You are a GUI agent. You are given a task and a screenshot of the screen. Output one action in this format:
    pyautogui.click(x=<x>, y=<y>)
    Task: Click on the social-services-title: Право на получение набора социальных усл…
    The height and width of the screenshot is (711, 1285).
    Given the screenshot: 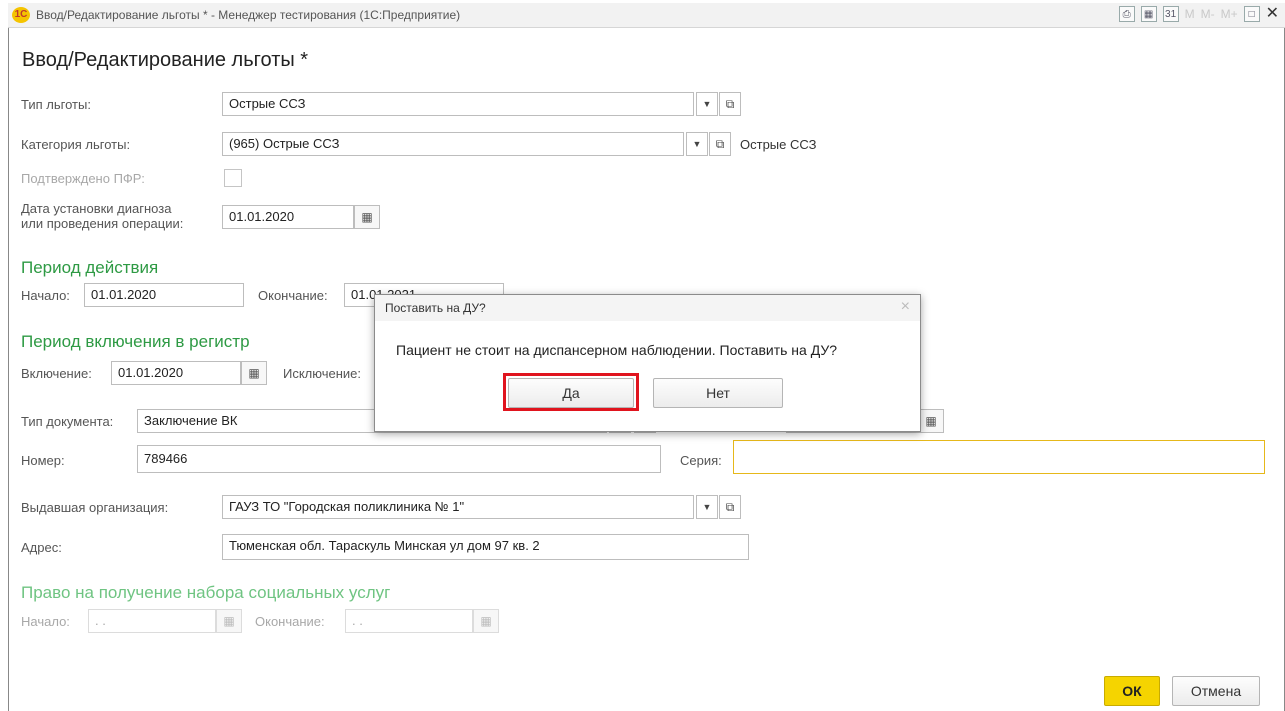 What is the action you would take?
    pyautogui.click(x=206, y=592)
    